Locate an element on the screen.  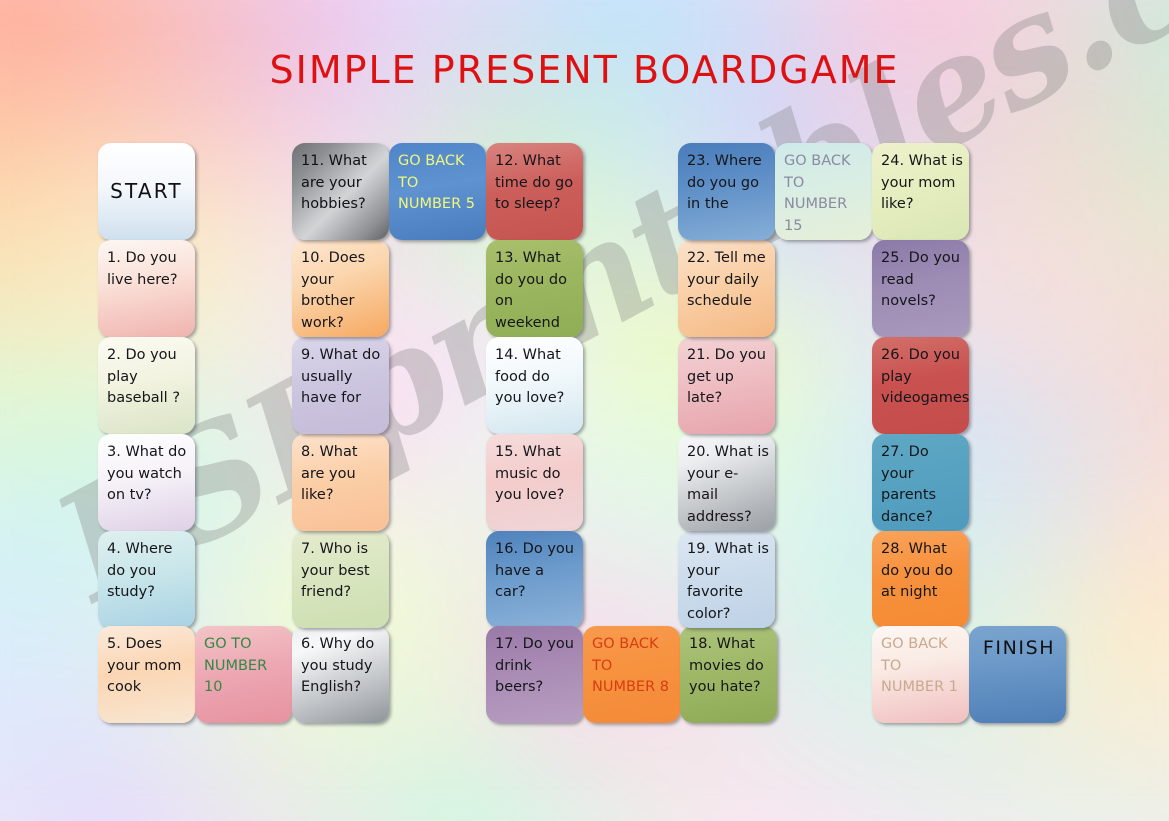
card-7-label: 7. Who is your best friend? is located at coordinates (335, 570).